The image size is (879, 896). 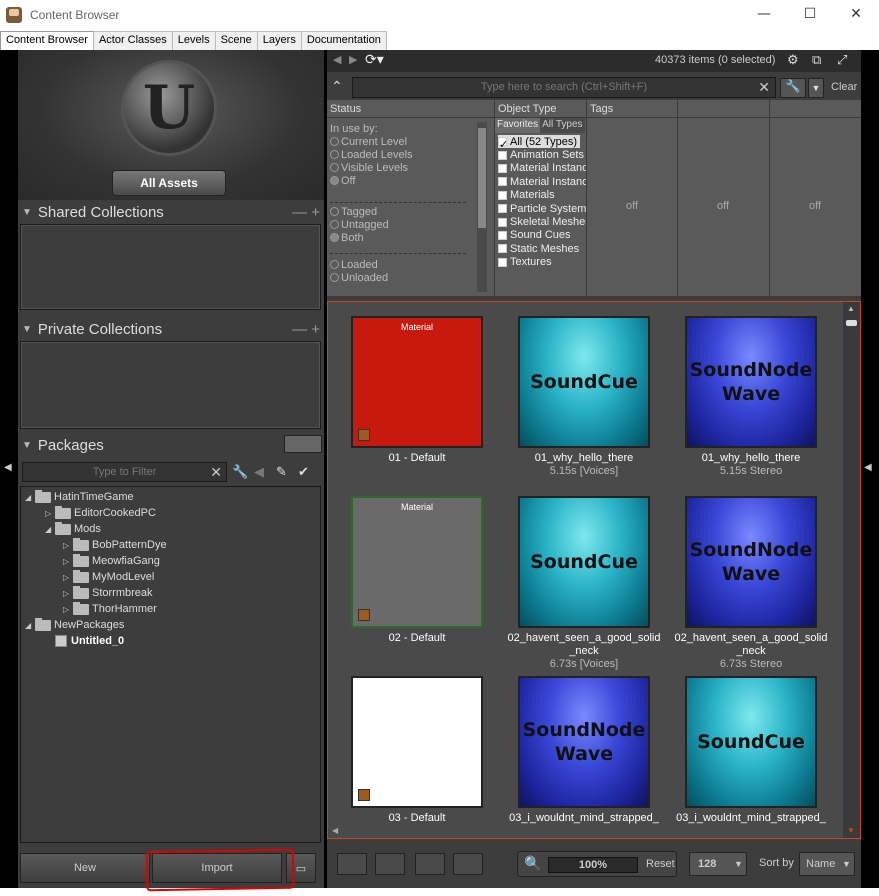 I want to click on type-materials: Materials, so click(x=542, y=195).